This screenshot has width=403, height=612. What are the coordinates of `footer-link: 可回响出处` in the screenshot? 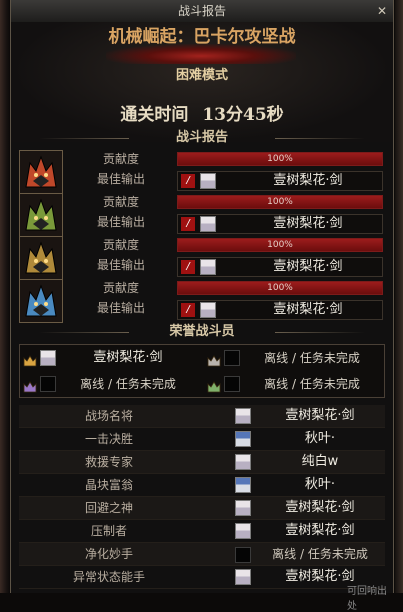 It's located at (370, 597).